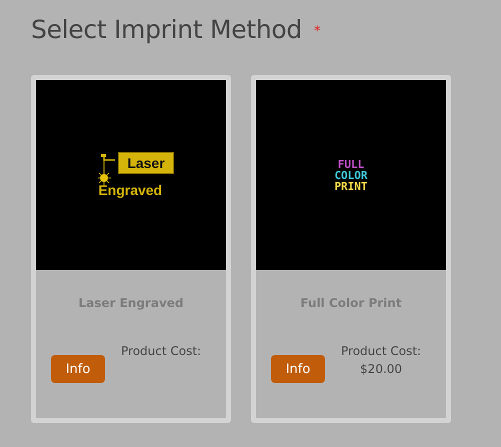 The height and width of the screenshot is (447, 501). I want to click on page-title: Select Imprint Method, so click(166, 29).